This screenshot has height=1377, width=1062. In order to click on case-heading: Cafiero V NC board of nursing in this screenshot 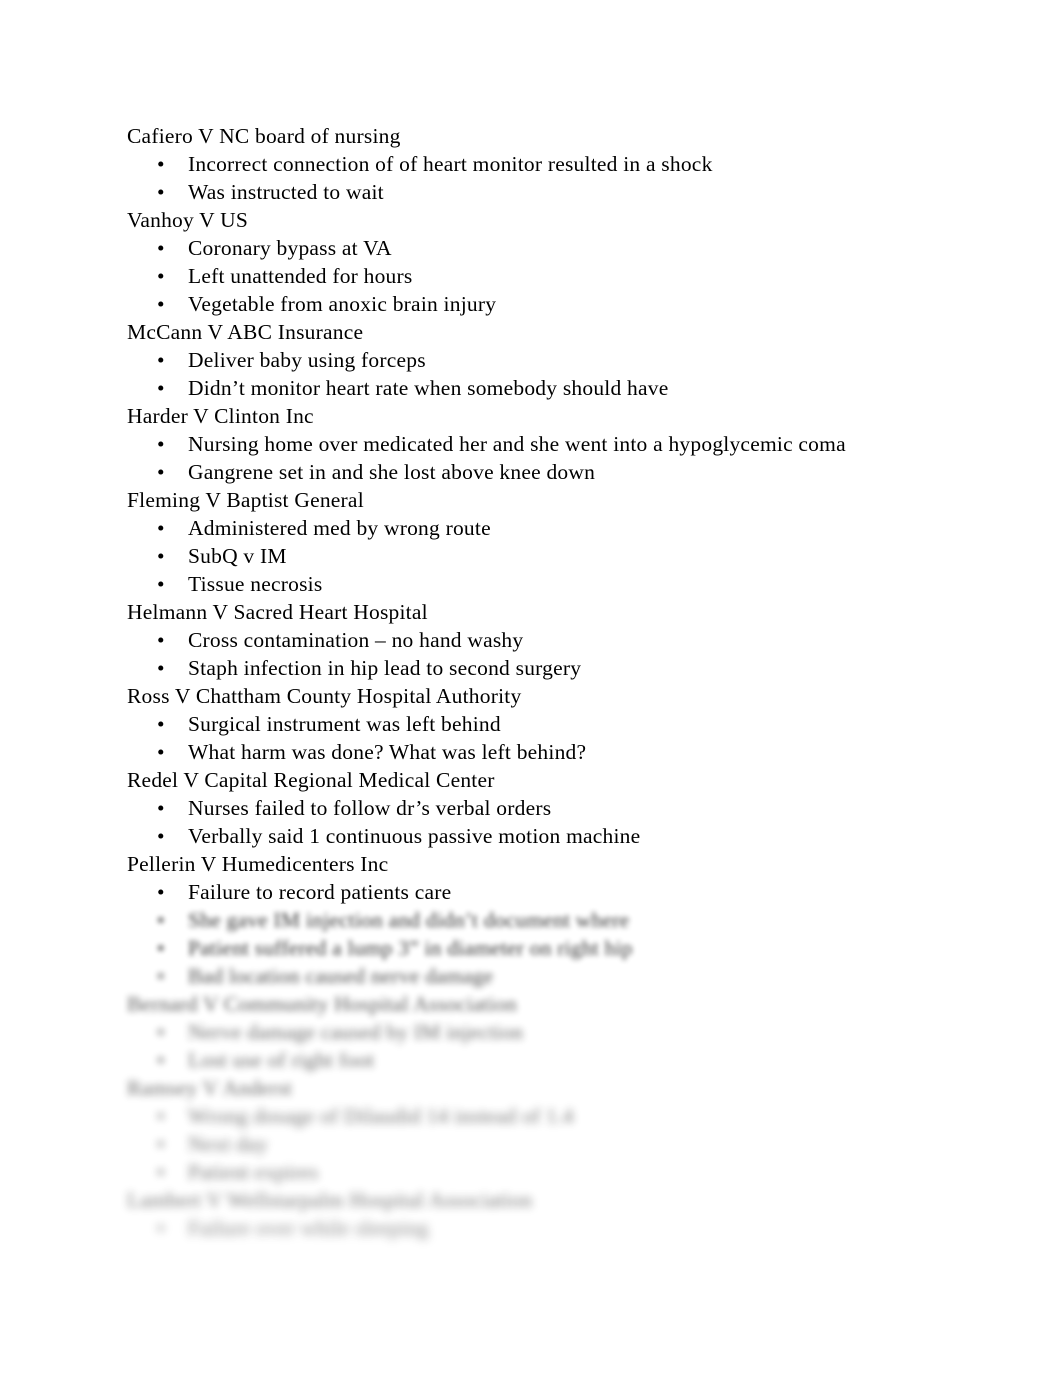, I will do `click(264, 136)`.